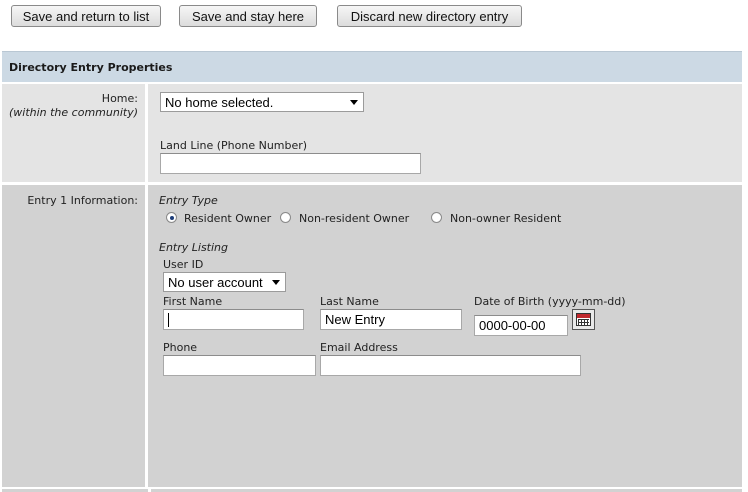 Image resolution: width=748 pixels, height=492 pixels. I want to click on entry-label: Entry 1 Information:, so click(82, 200).